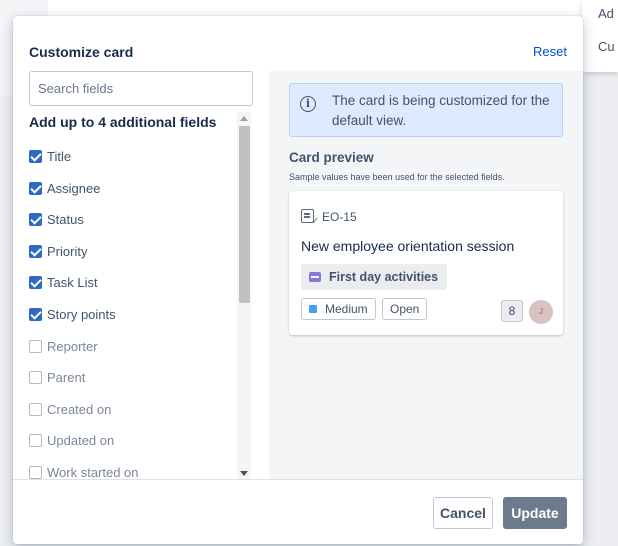  I want to click on field-option: Title, so click(50, 156).